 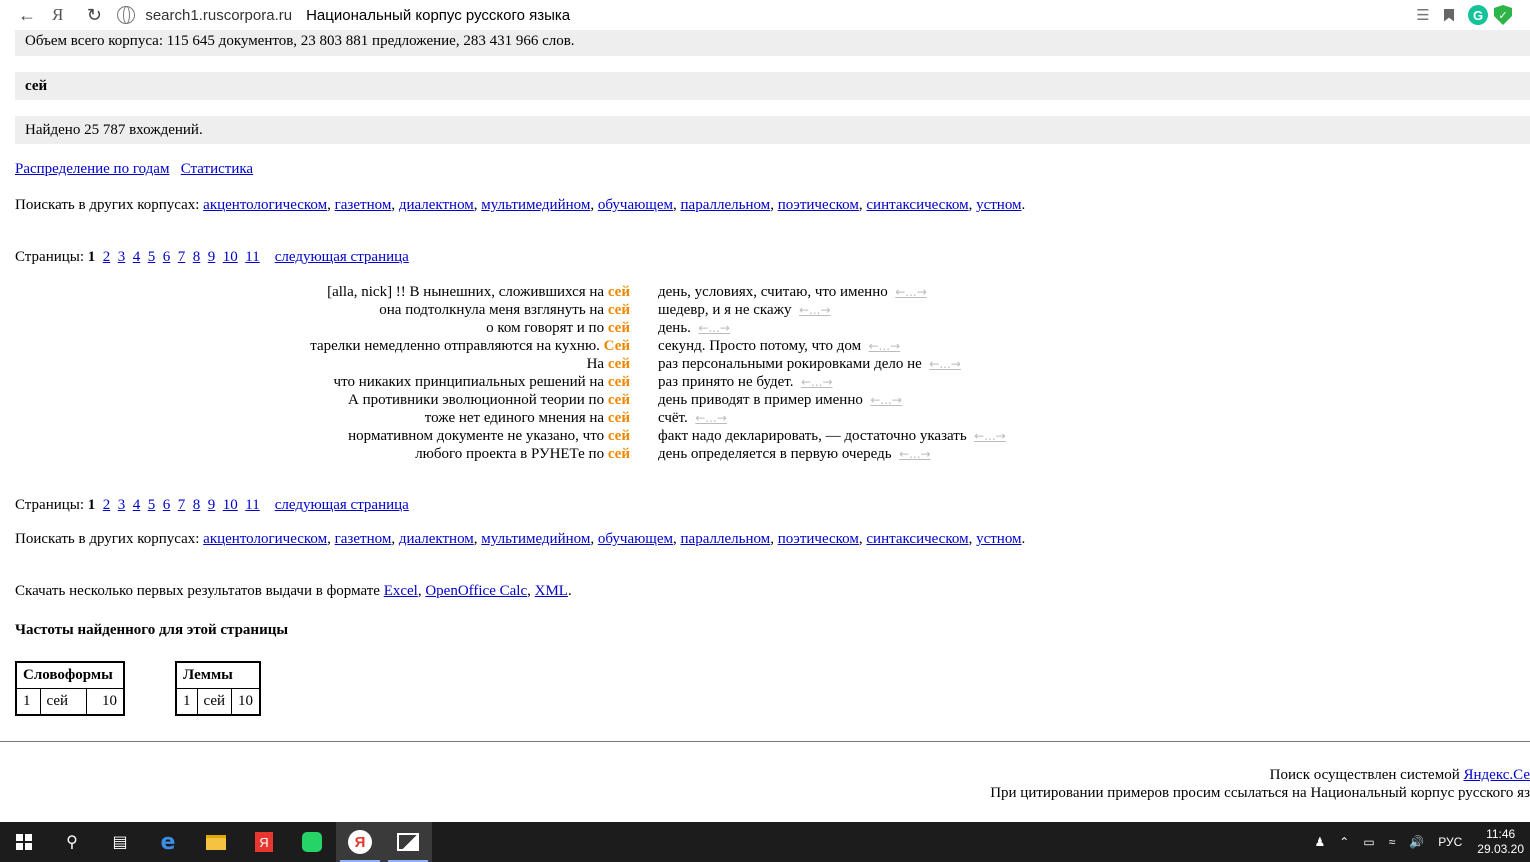 What do you see at coordinates (1497, 775) in the screenshot?
I see `yandex-search-link: Яндекс.Се` at bounding box center [1497, 775].